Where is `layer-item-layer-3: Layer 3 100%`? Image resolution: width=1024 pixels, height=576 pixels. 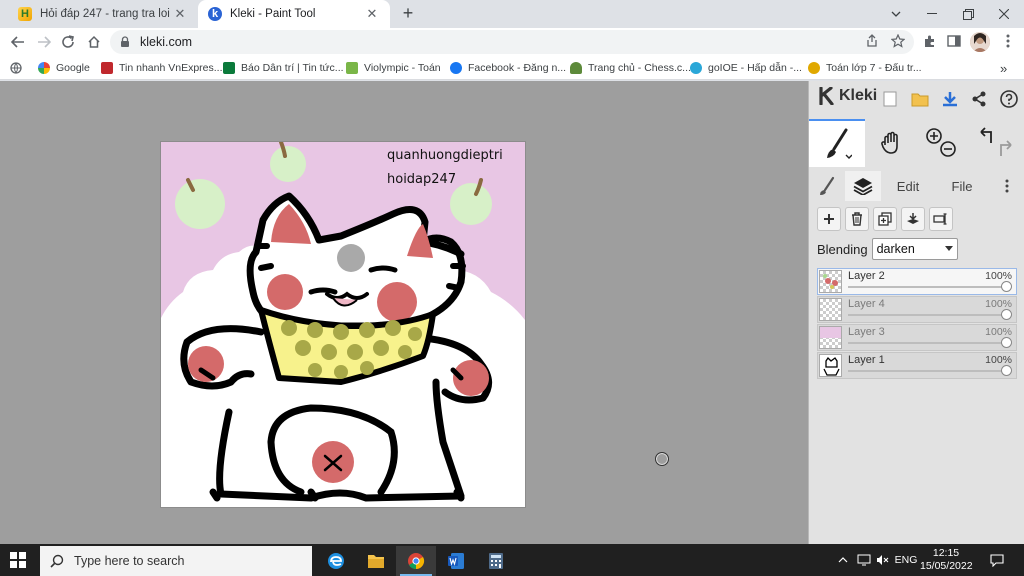
layer-item-layer-3: Layer 3 100% is located at coordinates (917, 337).